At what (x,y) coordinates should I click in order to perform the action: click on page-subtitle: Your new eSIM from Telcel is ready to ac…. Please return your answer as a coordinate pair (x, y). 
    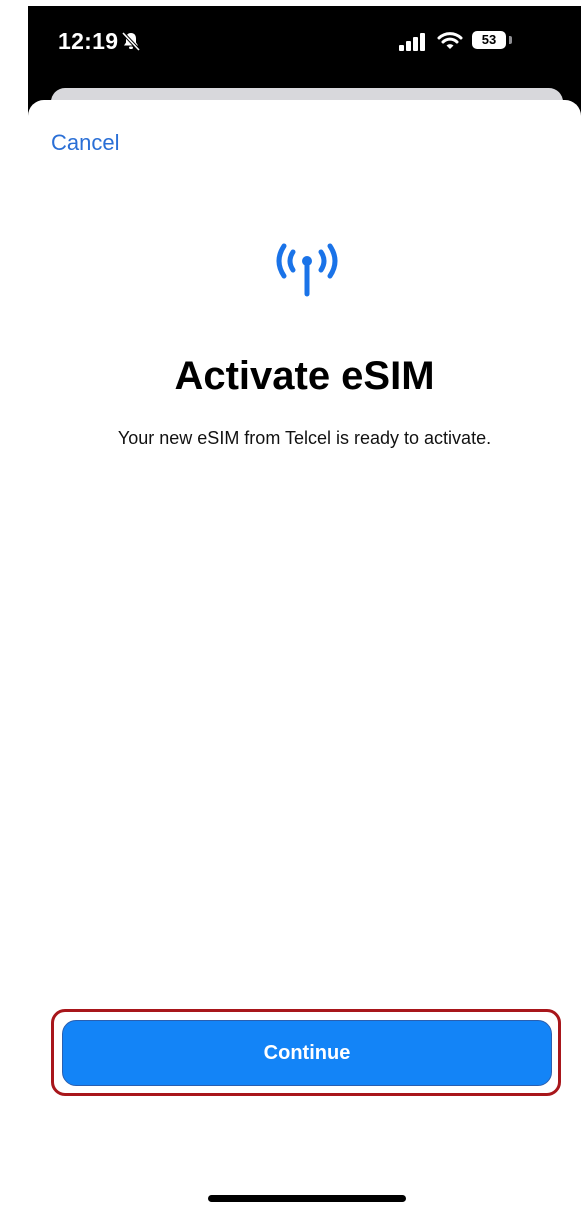
    Looking at the image, I should click on (304, 438).